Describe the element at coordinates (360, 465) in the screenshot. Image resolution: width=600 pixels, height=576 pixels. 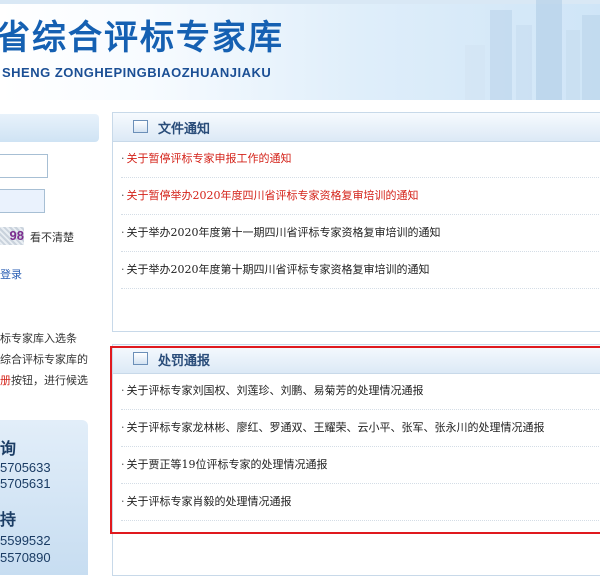
I see `penalty-notice-item: · 关于贾正等19位评标专家的处理情况通报` at that location.